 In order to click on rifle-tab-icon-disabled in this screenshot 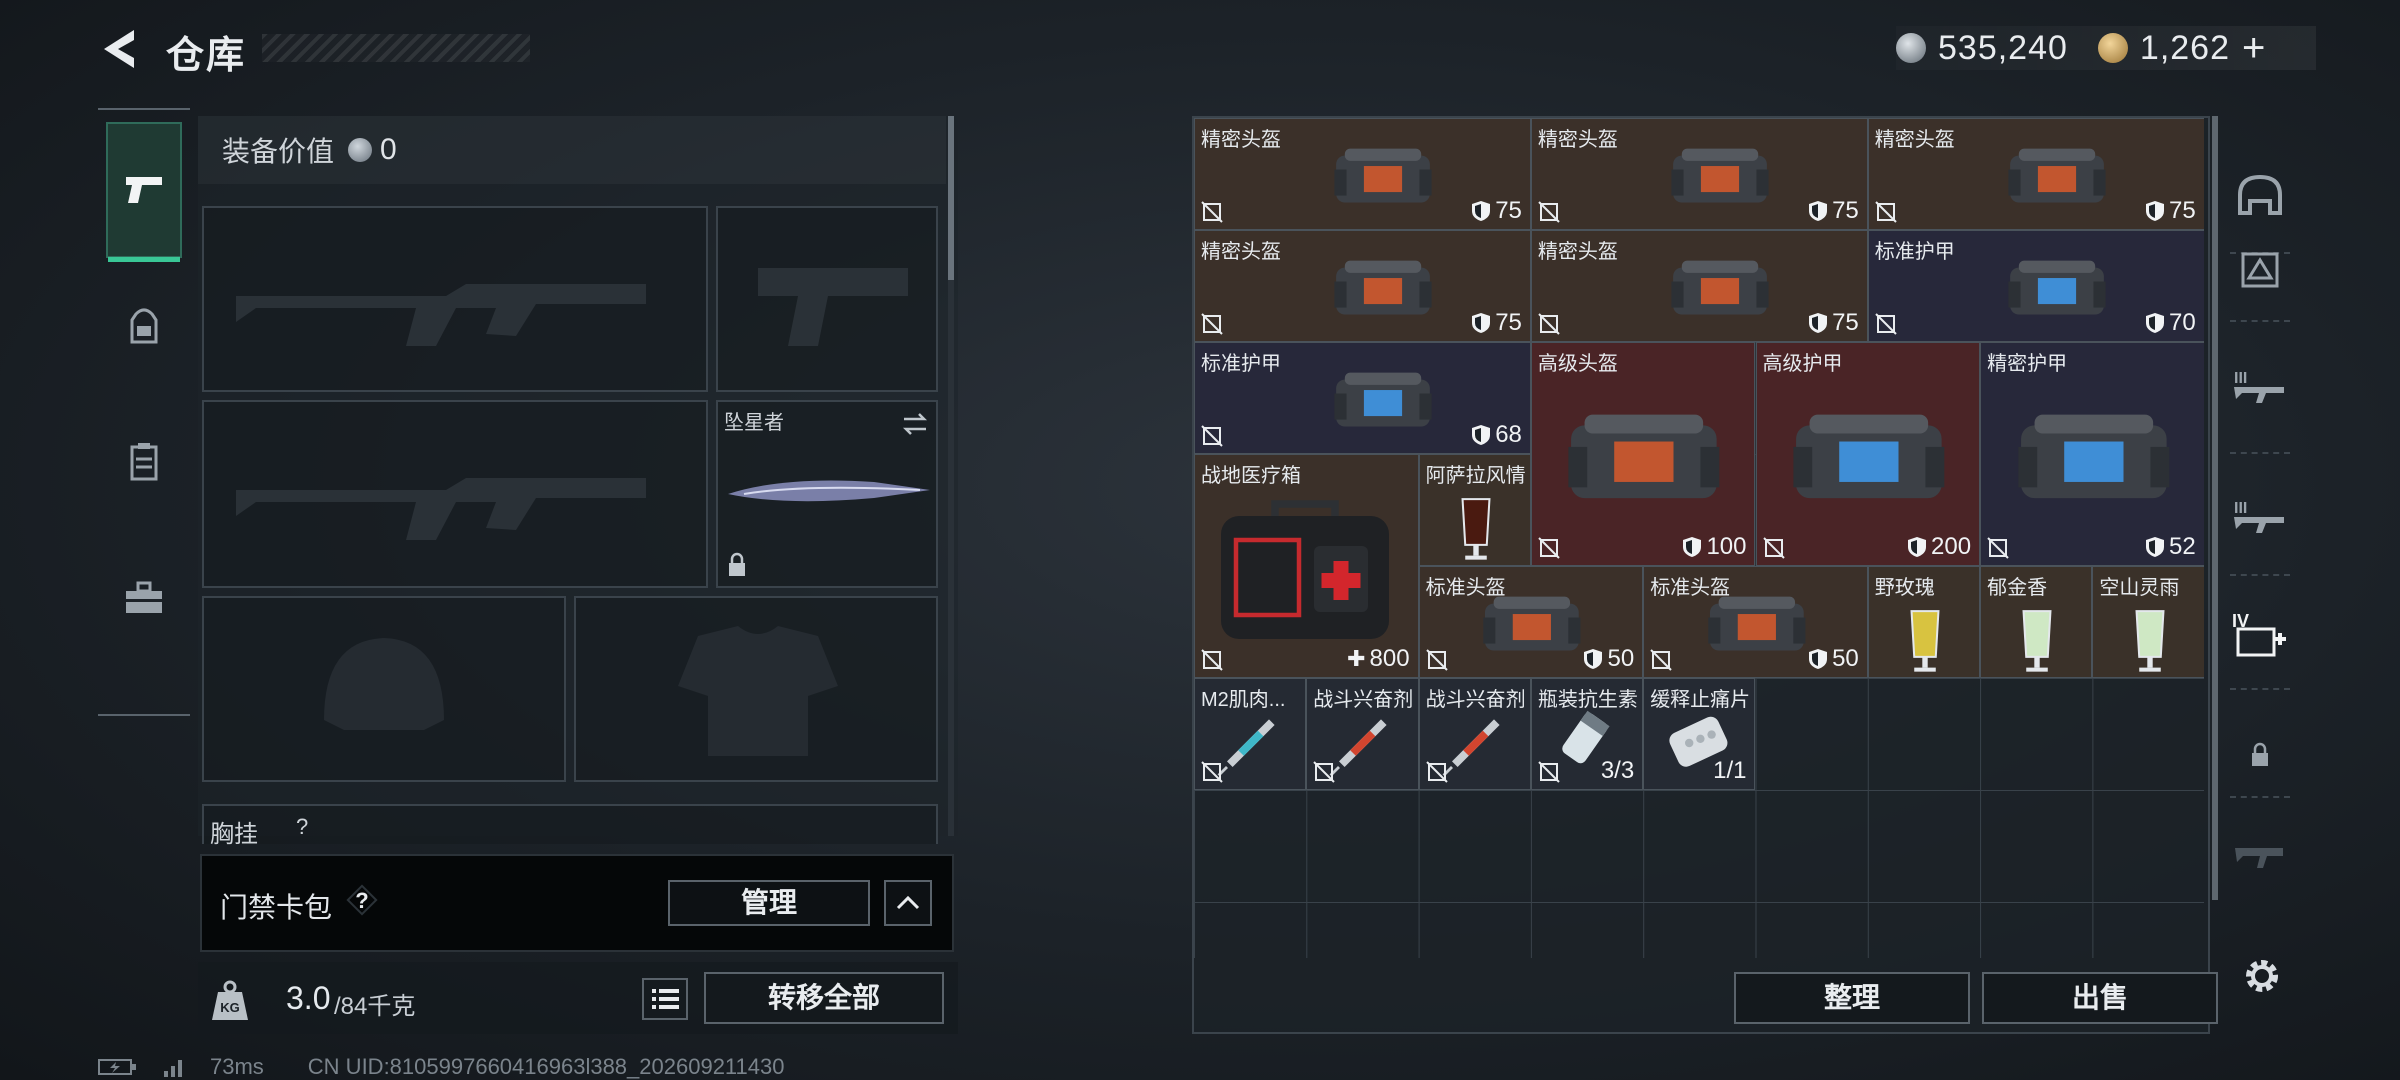, I will do `click(2259, 858)`.